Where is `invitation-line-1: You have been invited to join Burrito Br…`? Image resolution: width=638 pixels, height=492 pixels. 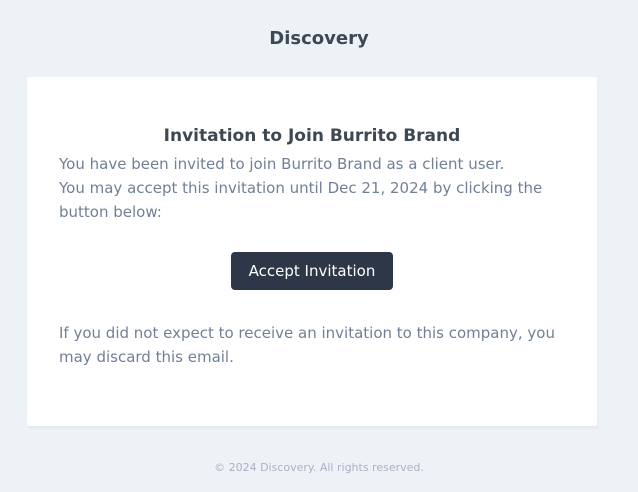
invitation-line-1: You have been invited to join Burrito Br… is located at coordinates (282, 164).